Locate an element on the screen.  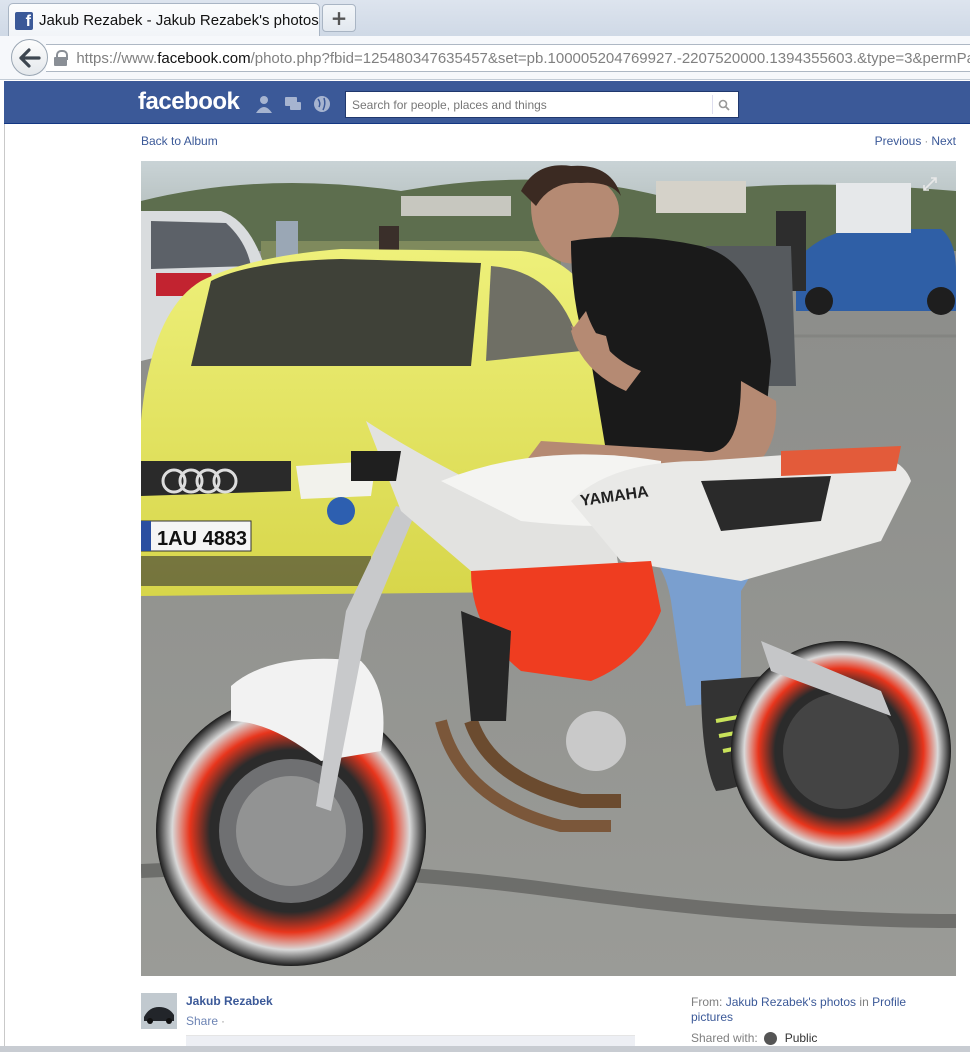
globe-icon is located at coordinates (770, 1038).